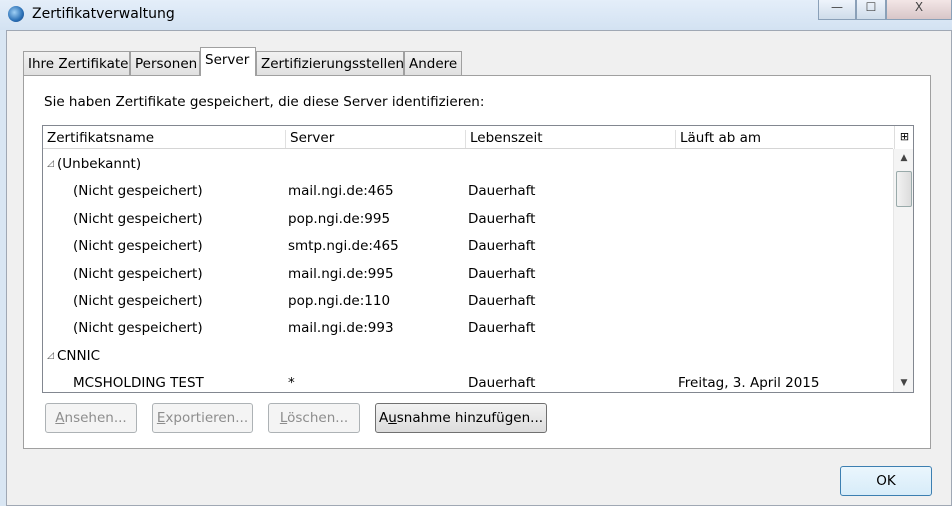 Image resolution: width=952 pixels, height=506 pixels. What do you see at coordinates (871, 10) in the screenshot?
I see `maximize-button: ☐` at bounding box center [871, 10].